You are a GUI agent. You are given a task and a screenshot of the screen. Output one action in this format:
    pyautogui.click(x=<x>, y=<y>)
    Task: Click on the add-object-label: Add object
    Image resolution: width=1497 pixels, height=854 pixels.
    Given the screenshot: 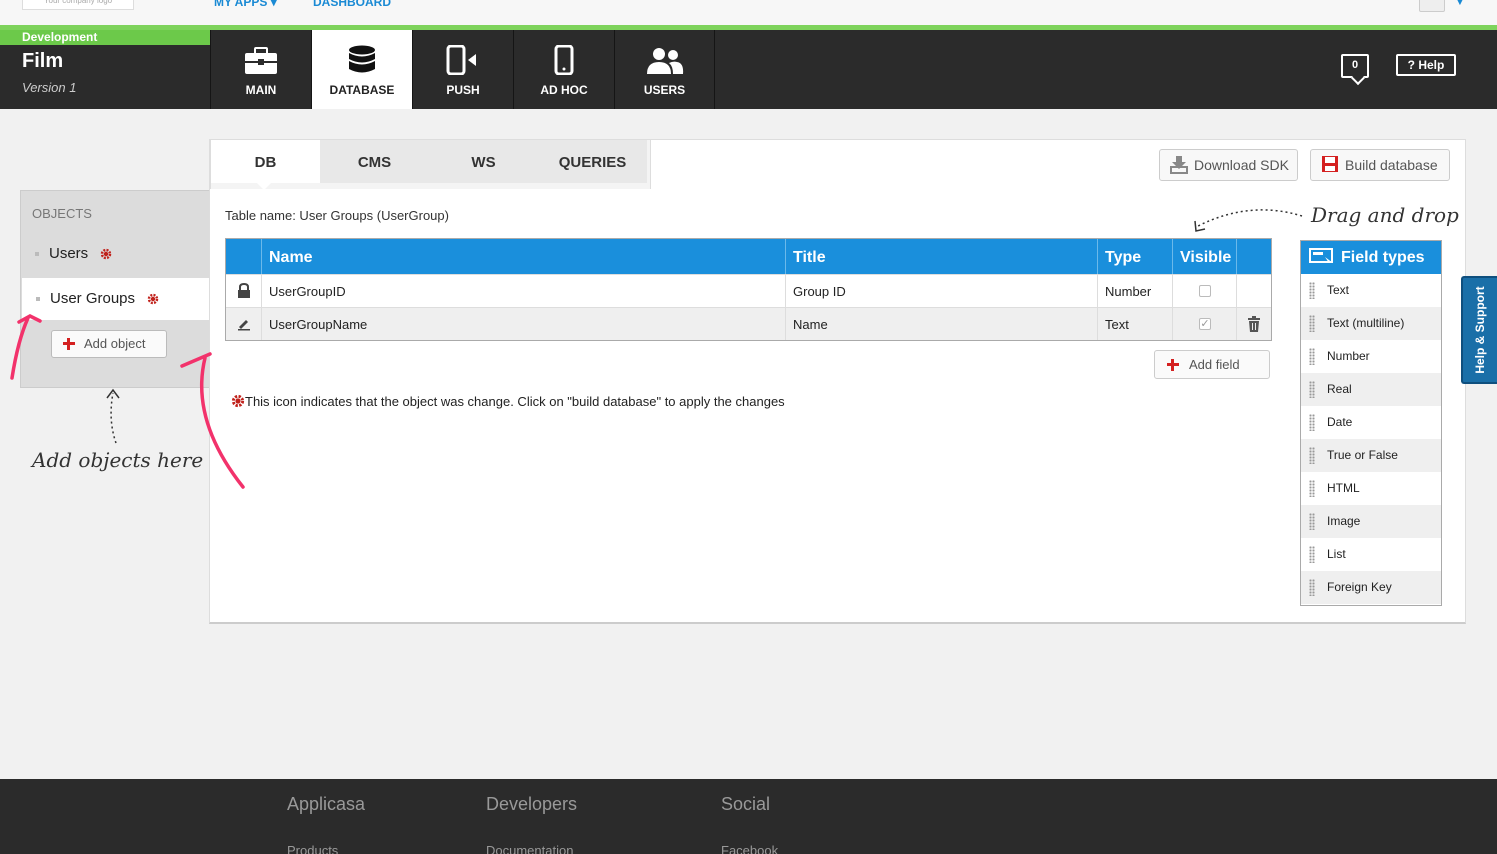 What is the action you would take?
    pyautogui.click(x=115, y=343)
    